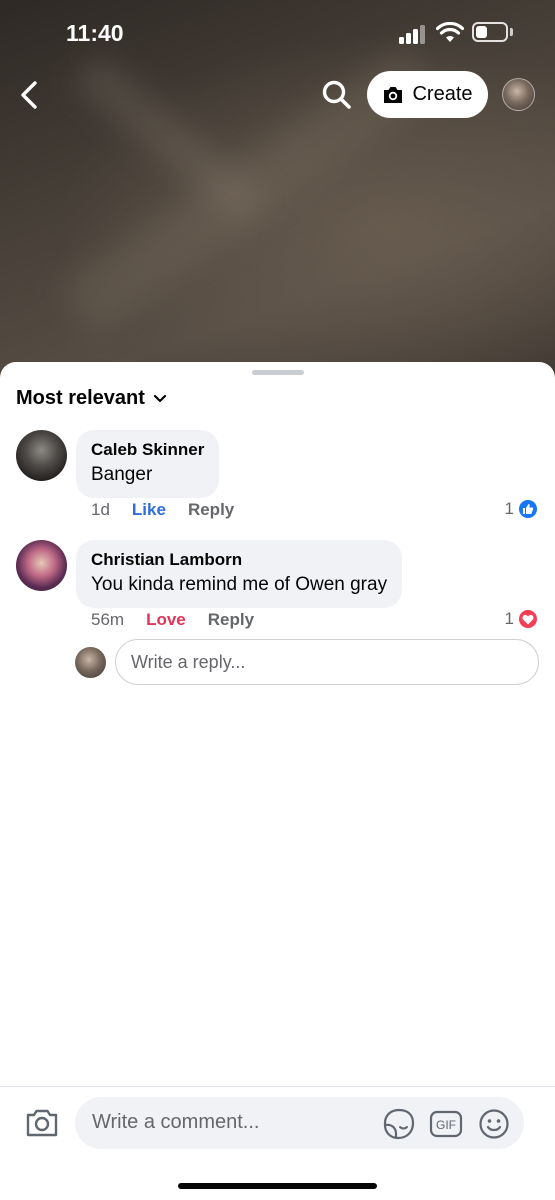  Describe the element at coordinates (30, 95) in the screenshot. I see `chevron-left-icon` at that location.